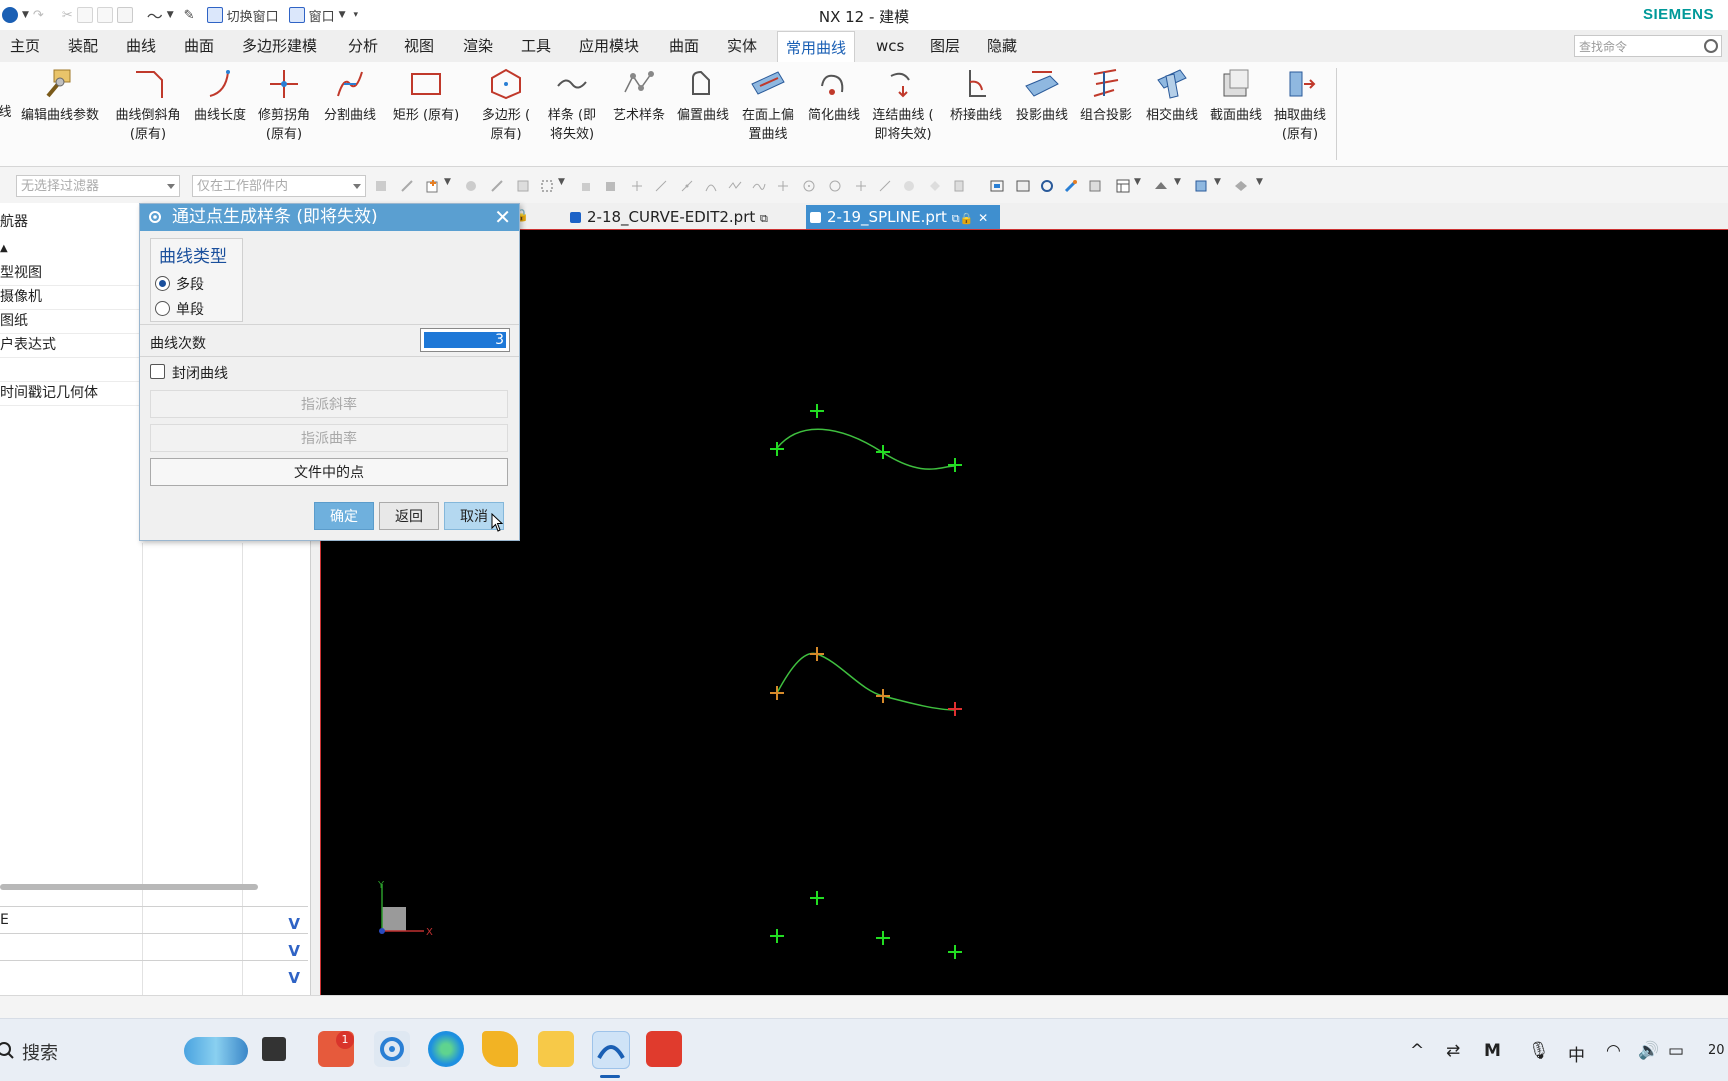 Image resolution: width=1728 pixels, height=1081 pixels. Describe the element at coordinates (190, 284) in the screenshot. I see `radio-multi-label: 多段` at that location.